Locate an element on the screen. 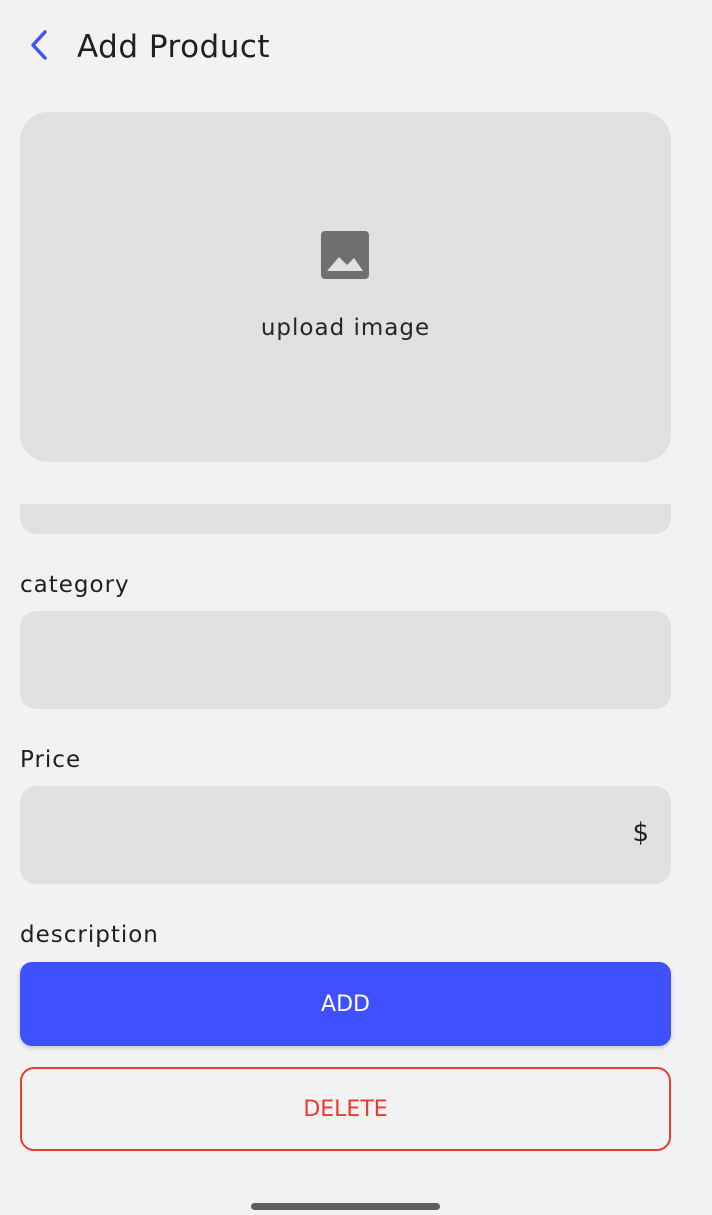  delete-button: DELETE is located at coordinates (345, 1109).